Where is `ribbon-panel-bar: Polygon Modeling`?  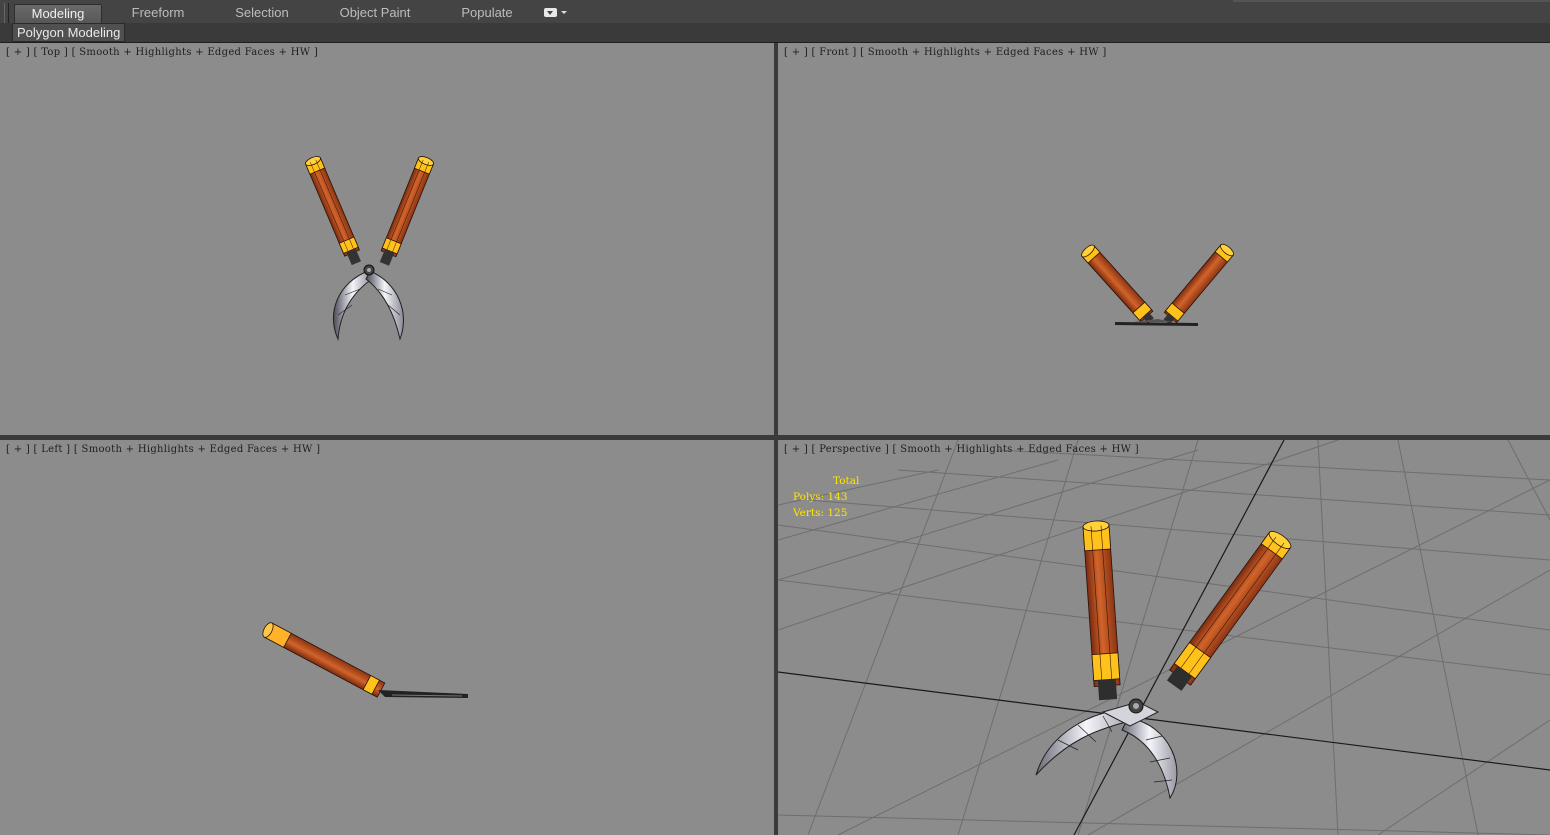 ribbon-panel-bar: Polygon Modeling is located at coordinates (775, 33).